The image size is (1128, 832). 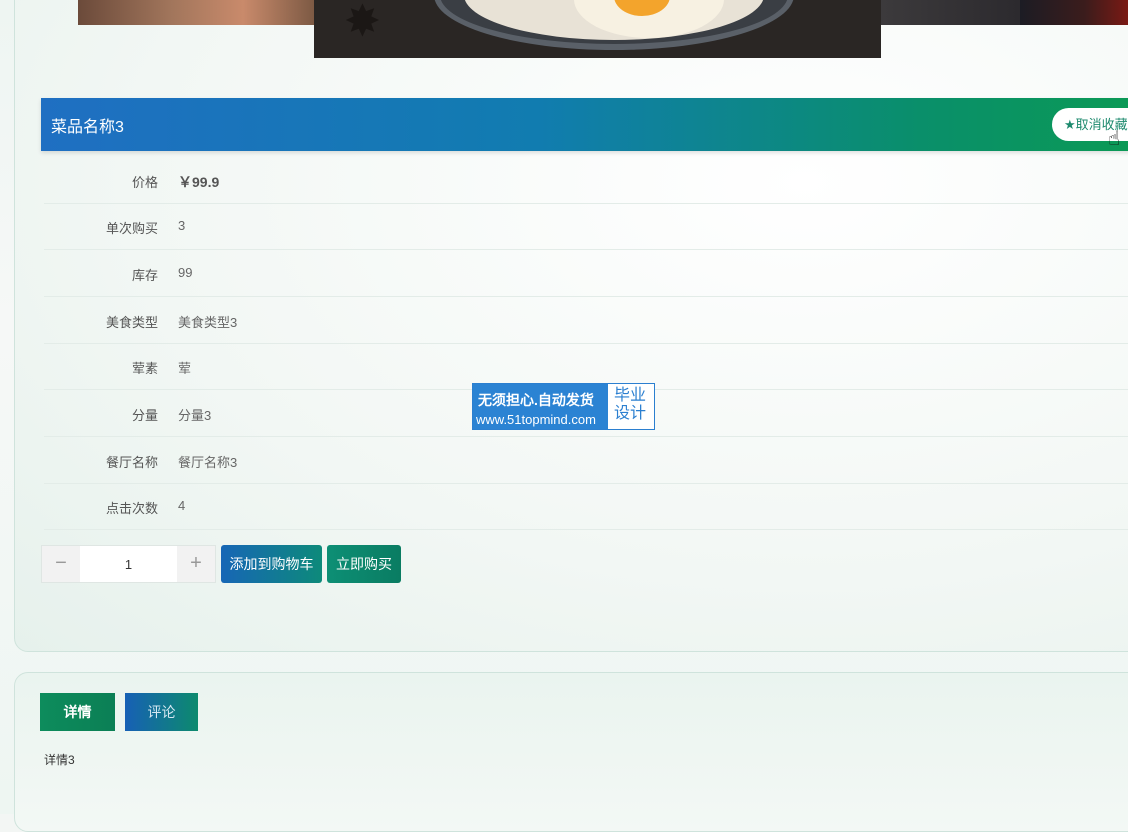 I want to click on quantity-input, so click(x=128, y=564).